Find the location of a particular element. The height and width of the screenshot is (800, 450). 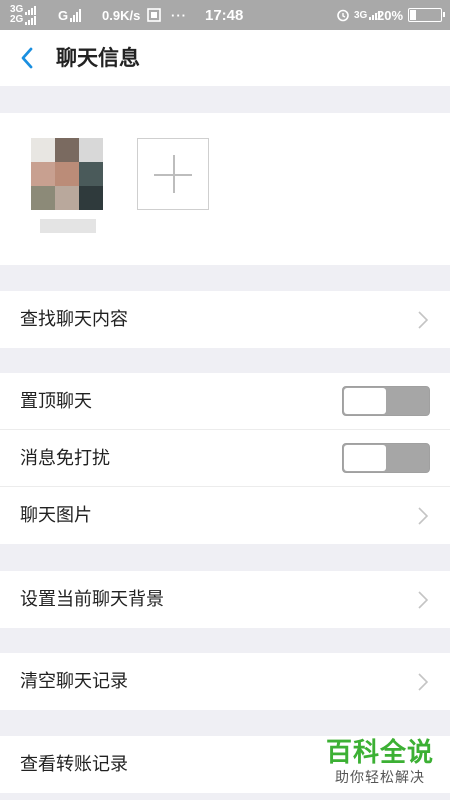

row-search-chat: 查找聊天内容 is located at coordinates (225, 319).